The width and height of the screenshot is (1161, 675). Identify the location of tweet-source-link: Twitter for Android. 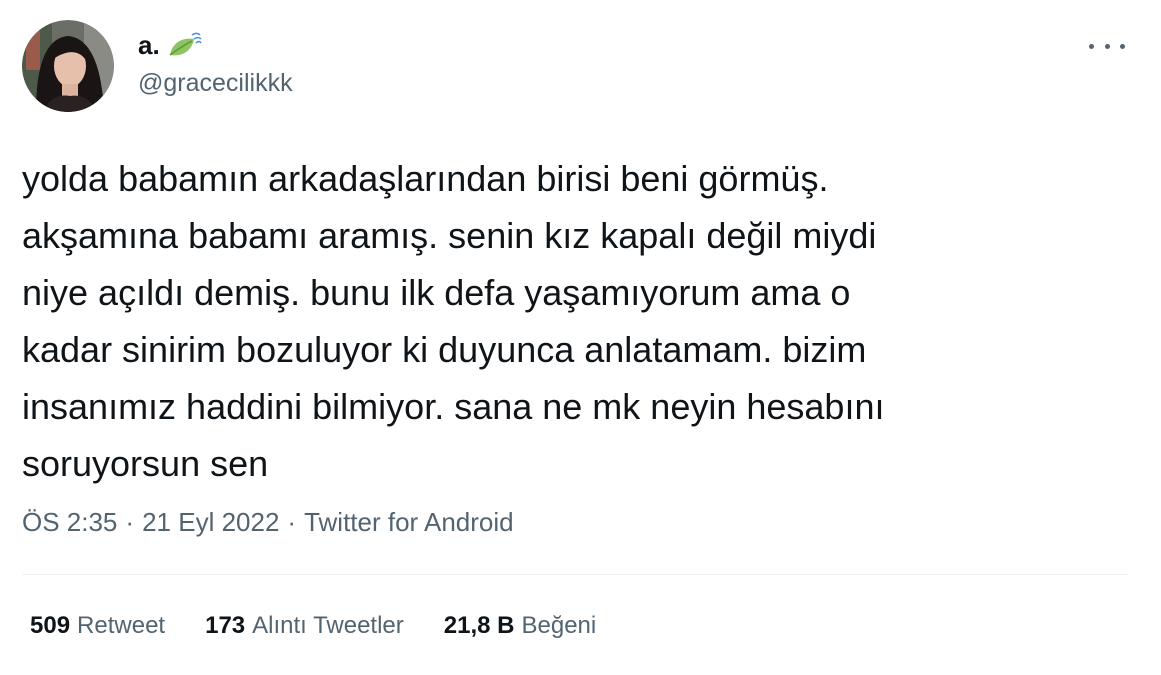
(409, 522).